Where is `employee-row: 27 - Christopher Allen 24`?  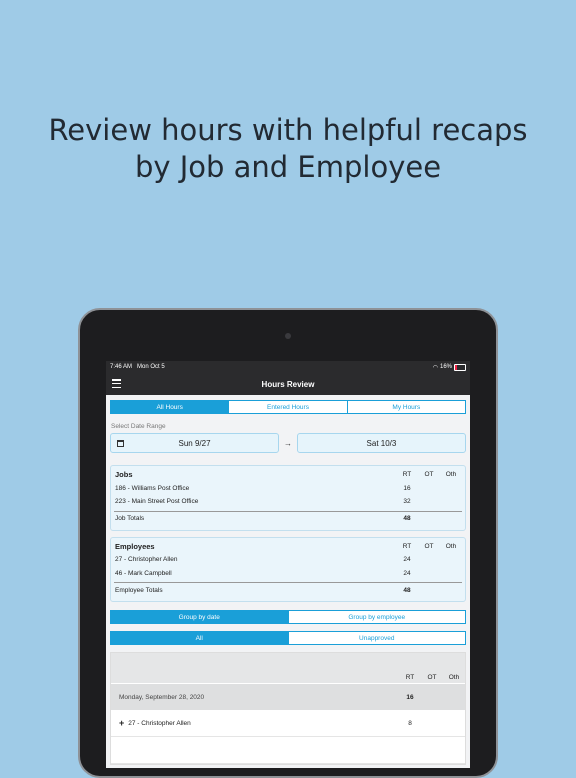
employee-row: 27 - Christopher Allen 24 is located at coordinates (288, 560).